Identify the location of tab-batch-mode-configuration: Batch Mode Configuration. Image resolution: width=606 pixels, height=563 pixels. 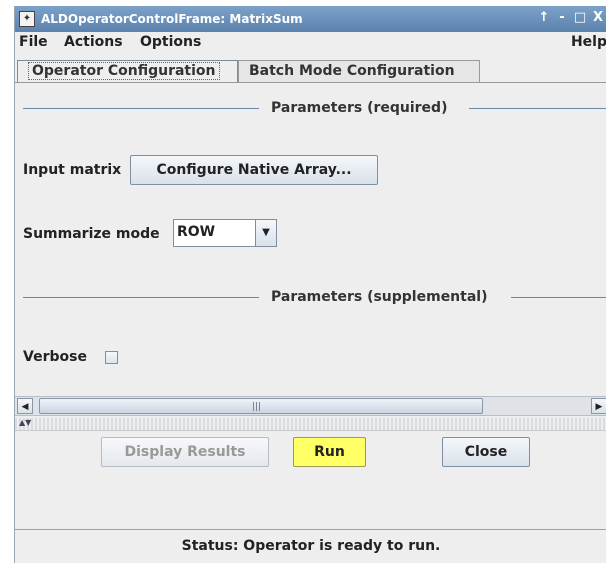
(359, 71).